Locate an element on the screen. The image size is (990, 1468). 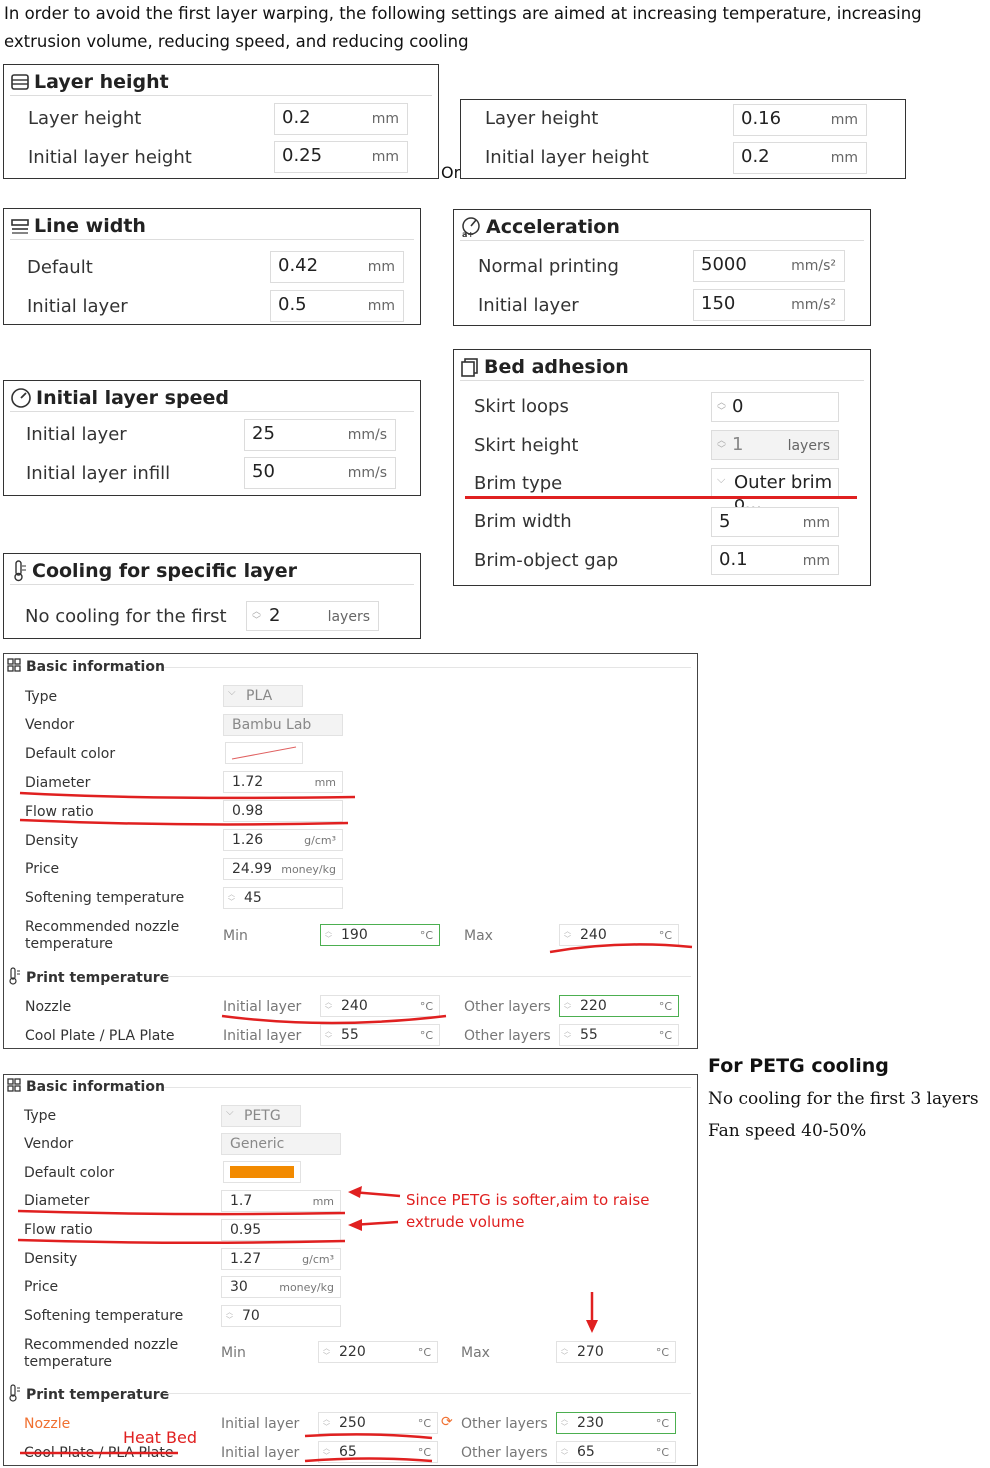
petg-annotations is located at coordinates (307, 1324).